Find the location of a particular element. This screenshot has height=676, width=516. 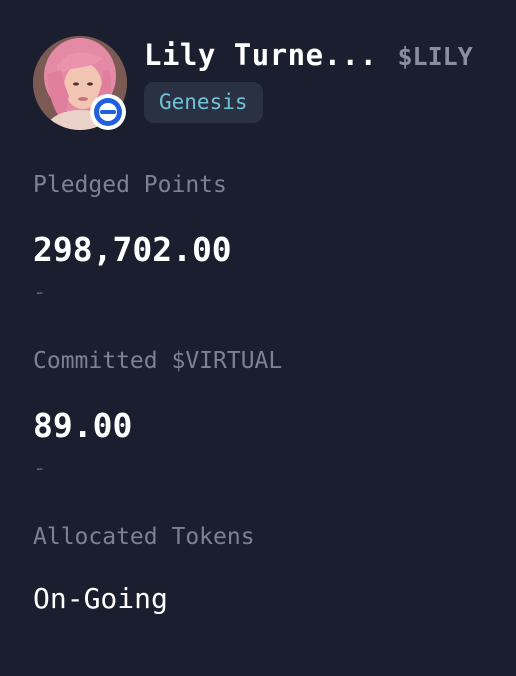

allocated-section: Allocated Tokens is located at coordinates (144, 537).